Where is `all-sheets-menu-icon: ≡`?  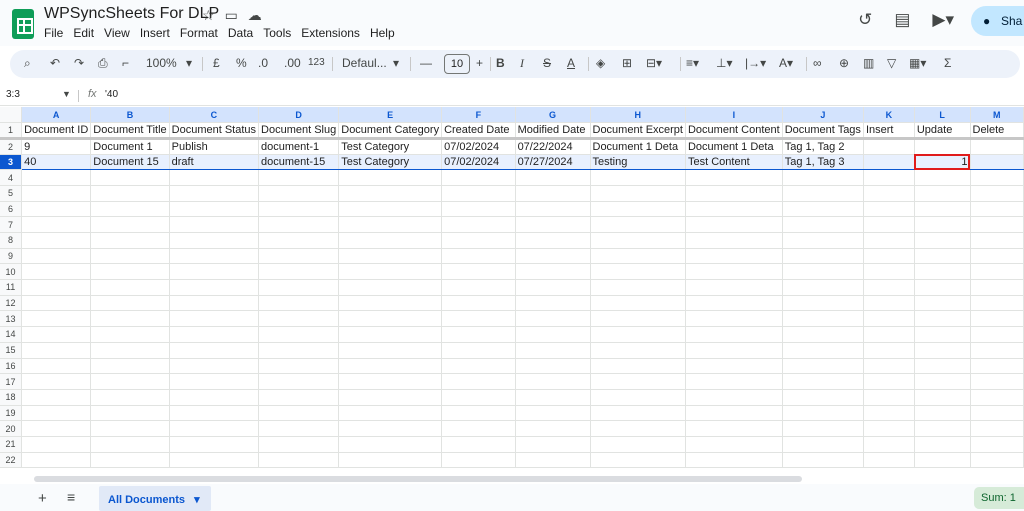
all-sheets-menu-icon: ≡ is located at coordinates (71, 497).